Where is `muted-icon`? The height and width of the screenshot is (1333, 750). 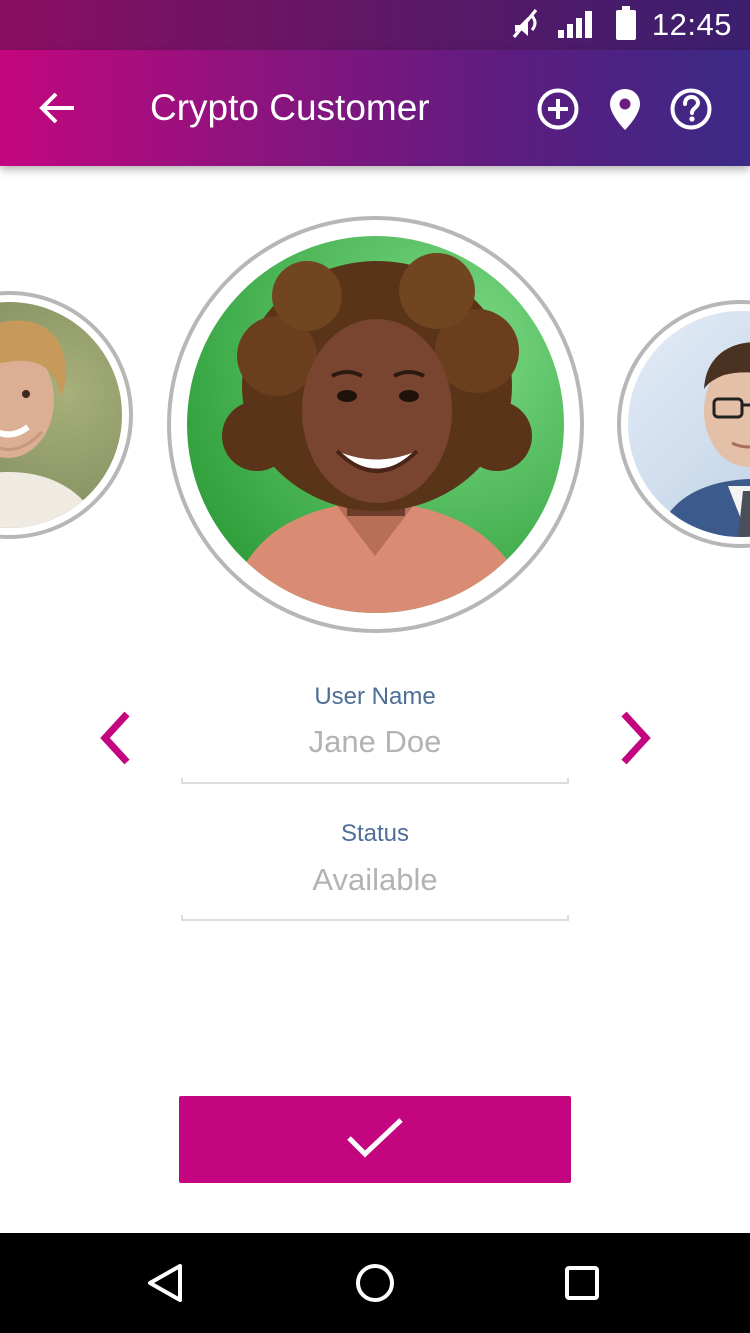 muted-icon is located at coordinates (525, 25).